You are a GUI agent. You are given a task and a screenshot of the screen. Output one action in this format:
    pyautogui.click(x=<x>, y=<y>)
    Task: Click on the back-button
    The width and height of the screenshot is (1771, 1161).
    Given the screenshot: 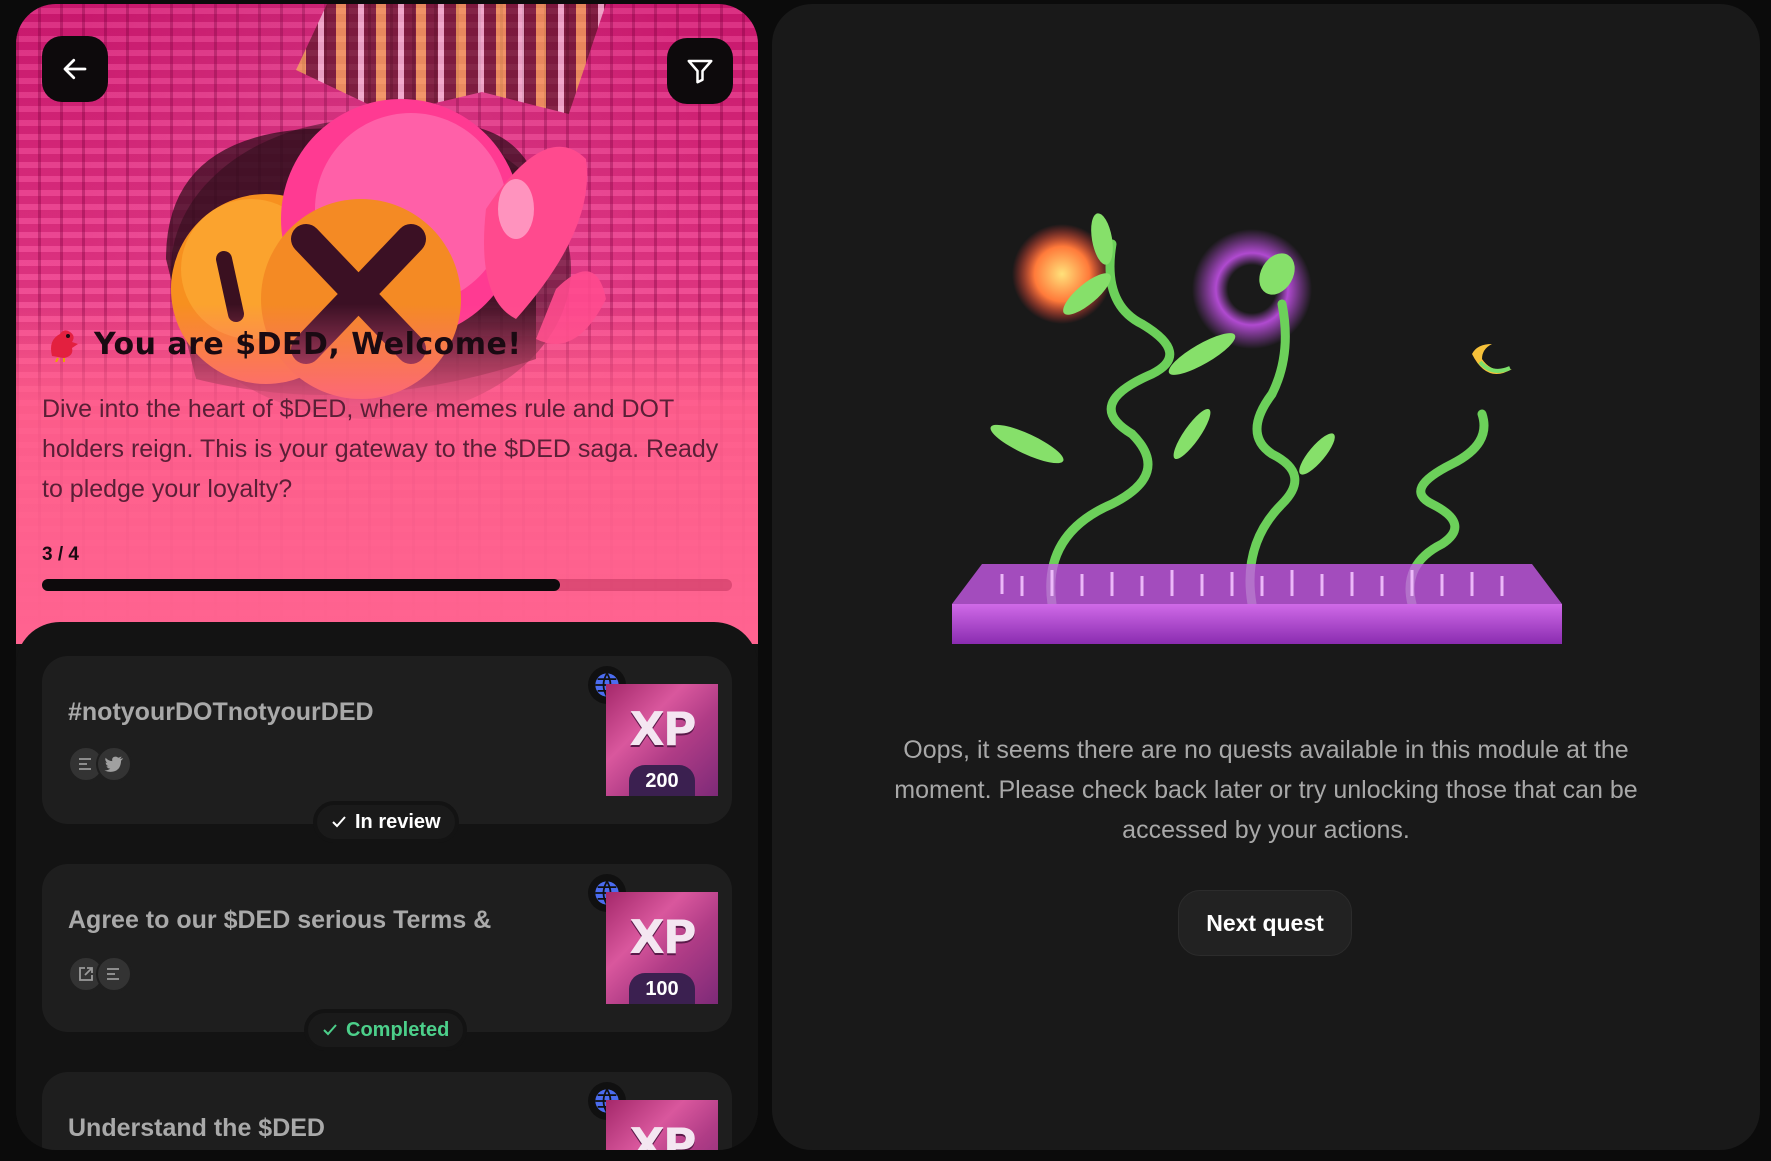 What is the action you would take?
    pyautogui.click(x=75, y=69)
    